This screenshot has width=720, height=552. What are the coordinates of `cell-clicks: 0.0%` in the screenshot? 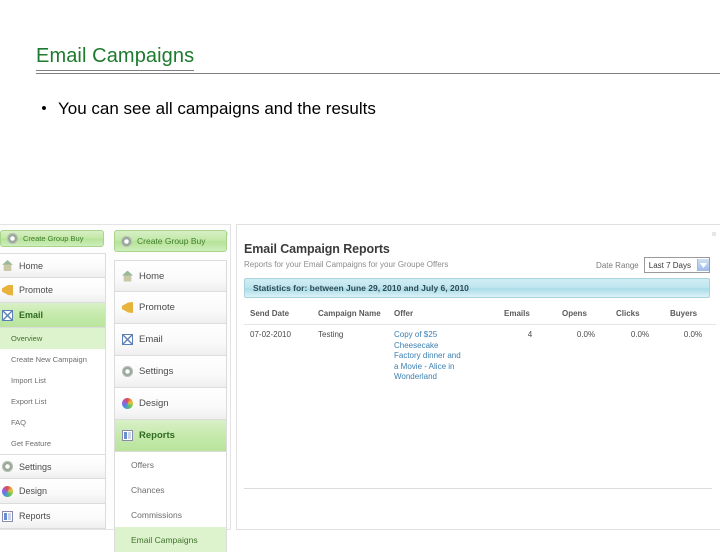 It's located at (640, 334).